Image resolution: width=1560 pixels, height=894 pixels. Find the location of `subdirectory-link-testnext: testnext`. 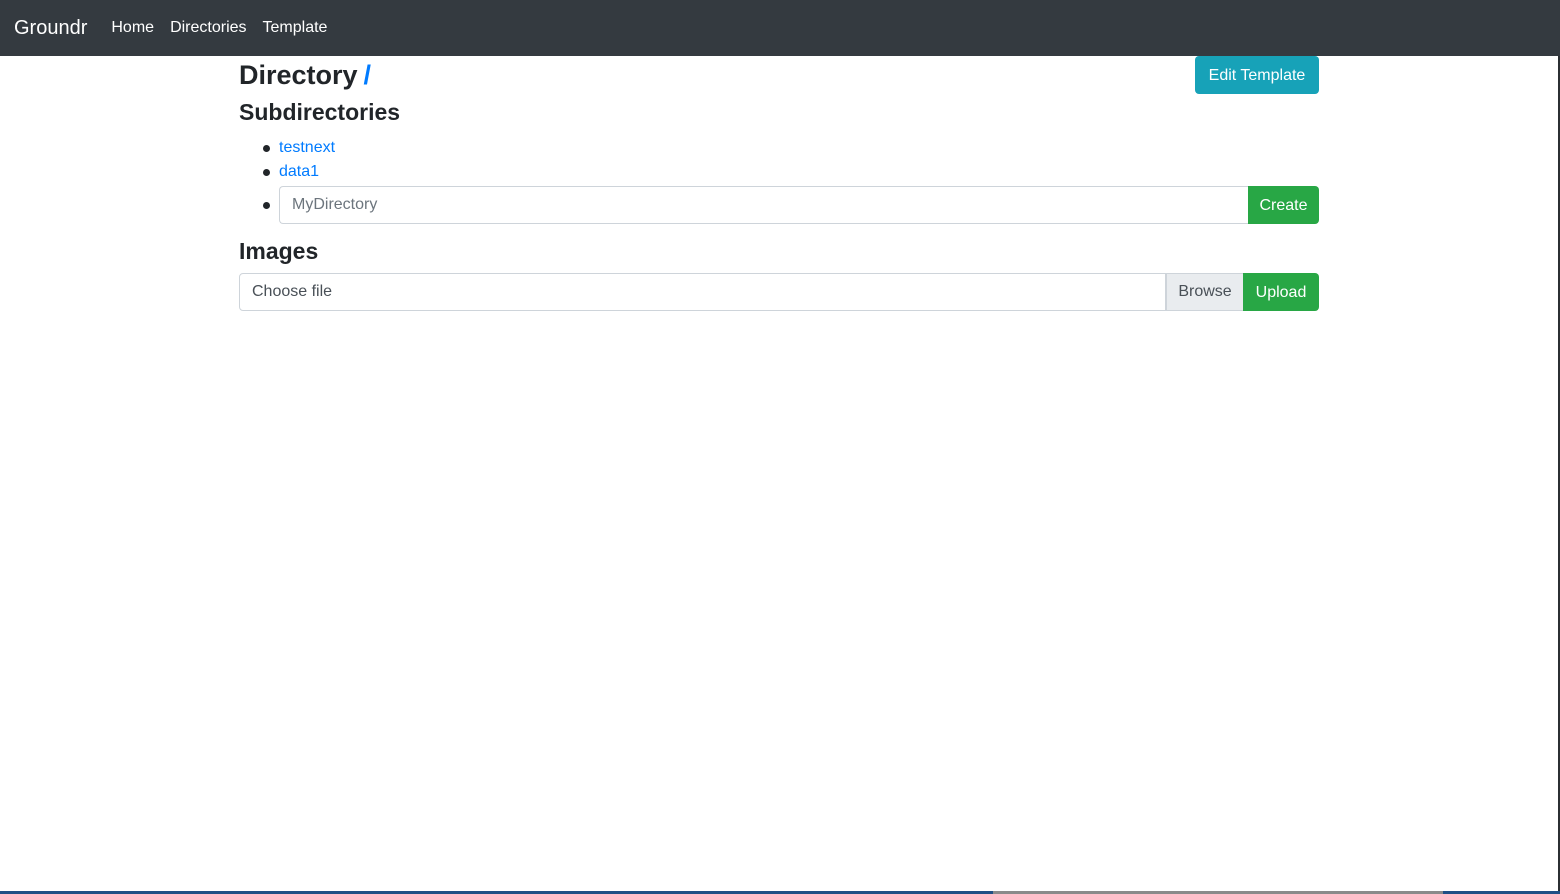

subdirectory-link-testnext: testnext is located at coordinates (307, 147).